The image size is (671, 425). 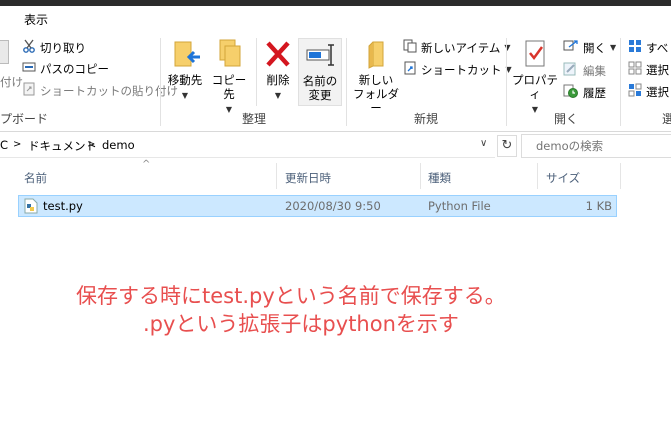 I want to click on delete-button: 削除 ▼, so click(x=278, y=70).